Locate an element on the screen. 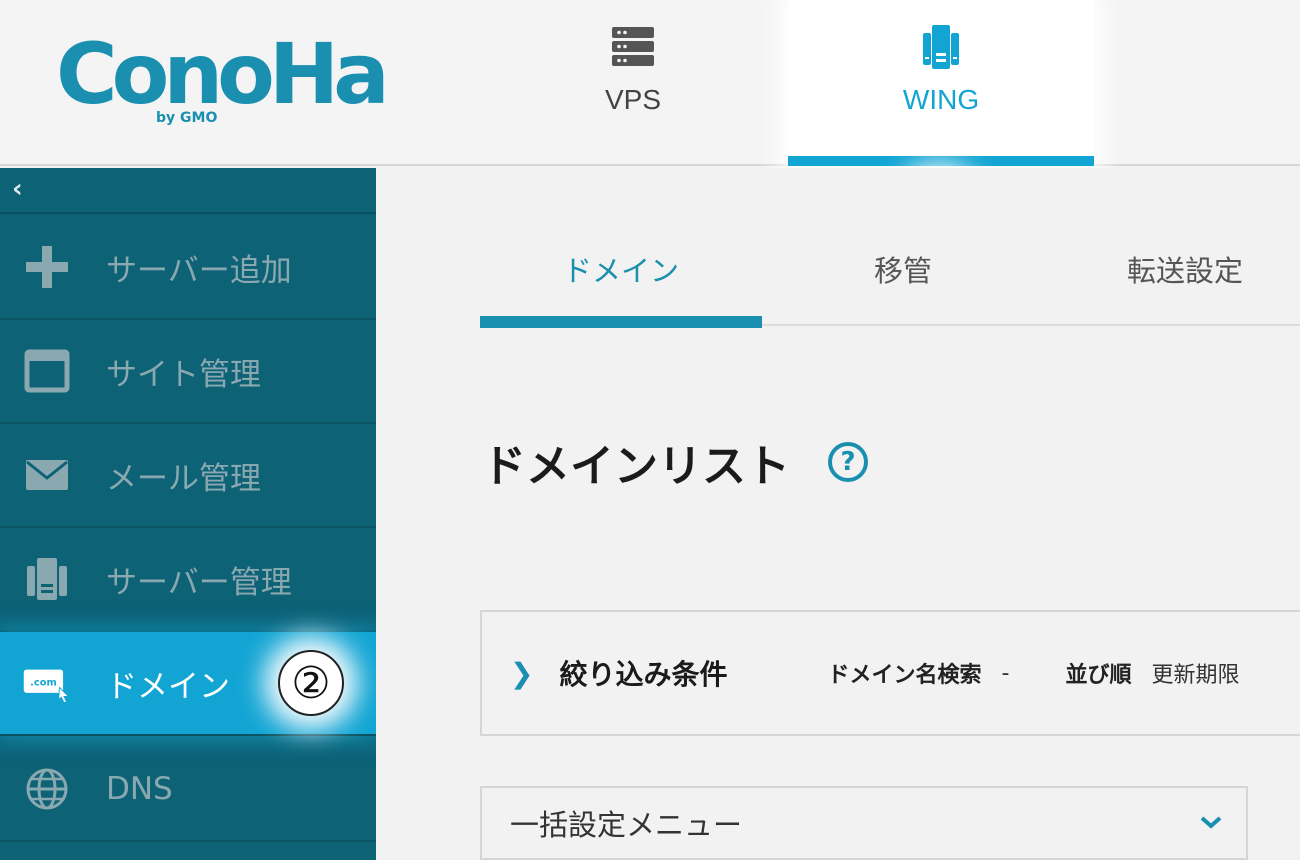 This screenshot has width=1300, height=860. page-title: ドメインリスト is located at coordinates (636, 466).